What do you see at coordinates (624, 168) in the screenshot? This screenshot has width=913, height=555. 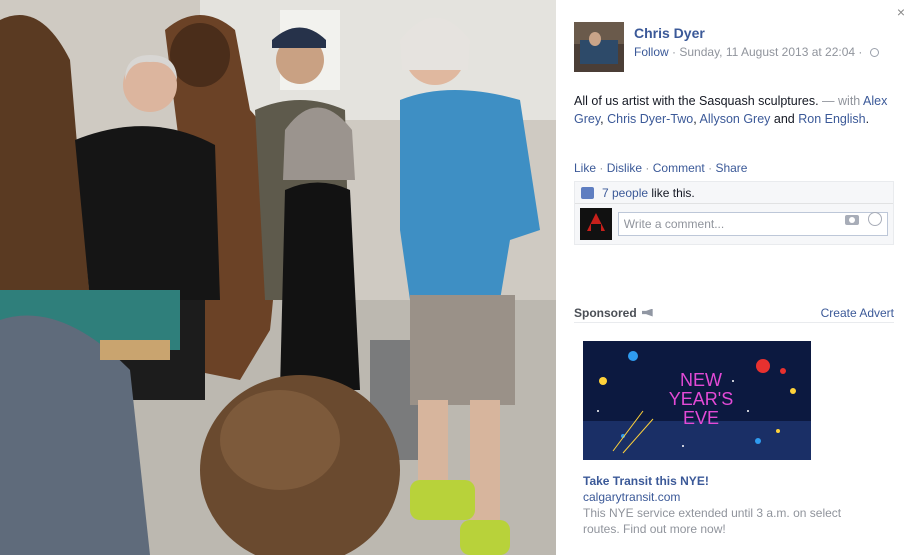 I see `dislike-link: Dislike` at bounding box center [624, 168].